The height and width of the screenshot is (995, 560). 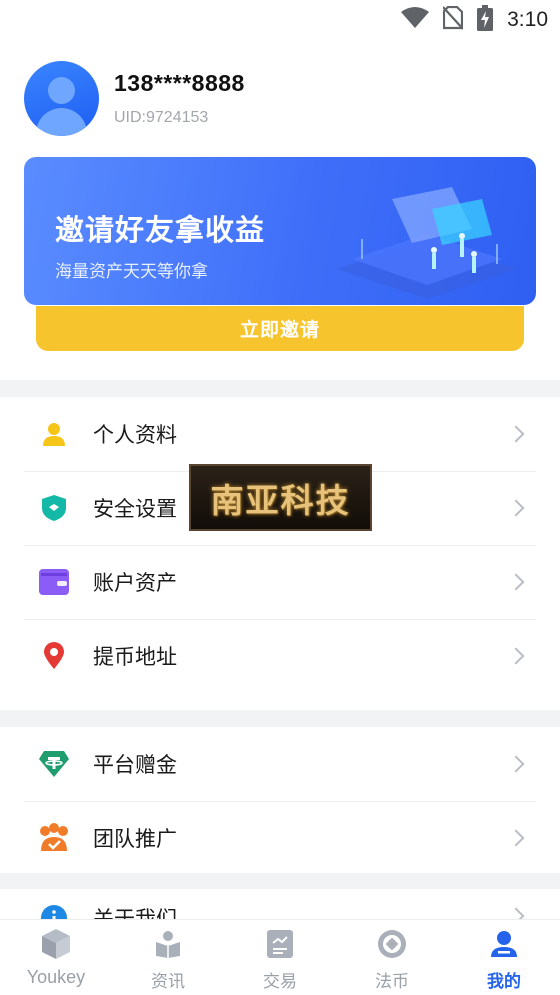 I want to click on bottom-navigation: Youkey 资讯 交易 法币 我的, so click(x=280, y=957).